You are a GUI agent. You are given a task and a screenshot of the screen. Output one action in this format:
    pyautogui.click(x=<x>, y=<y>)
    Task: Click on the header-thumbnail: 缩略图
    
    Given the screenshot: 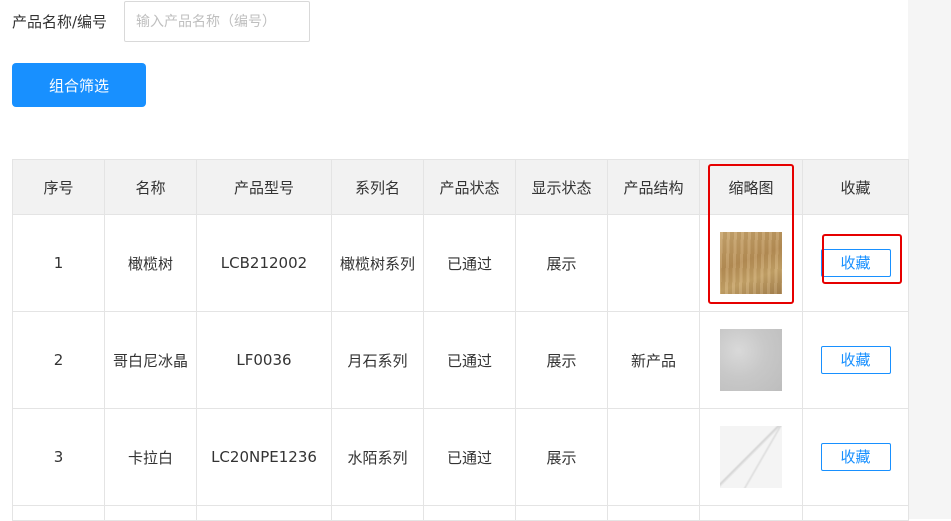 What is the action you would take?
    pyautogui.click(x=751, y=187)
    